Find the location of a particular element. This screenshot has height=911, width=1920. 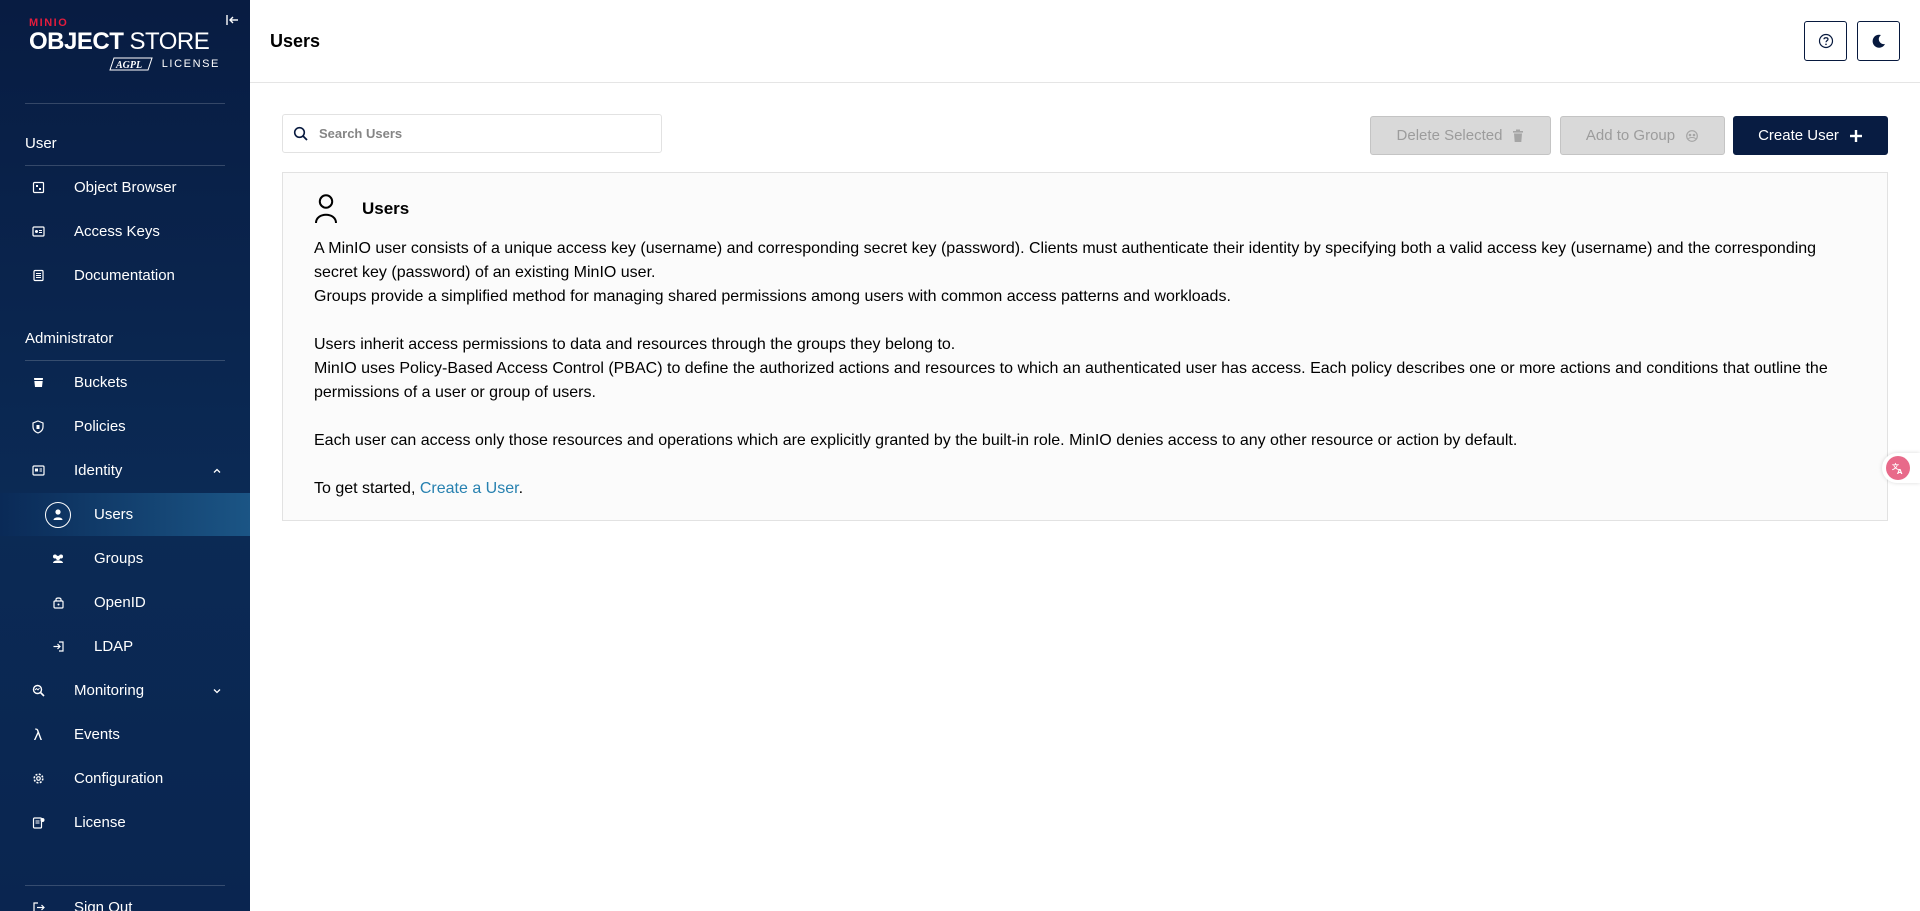

search-users-field is located at coordinates (472, 133).